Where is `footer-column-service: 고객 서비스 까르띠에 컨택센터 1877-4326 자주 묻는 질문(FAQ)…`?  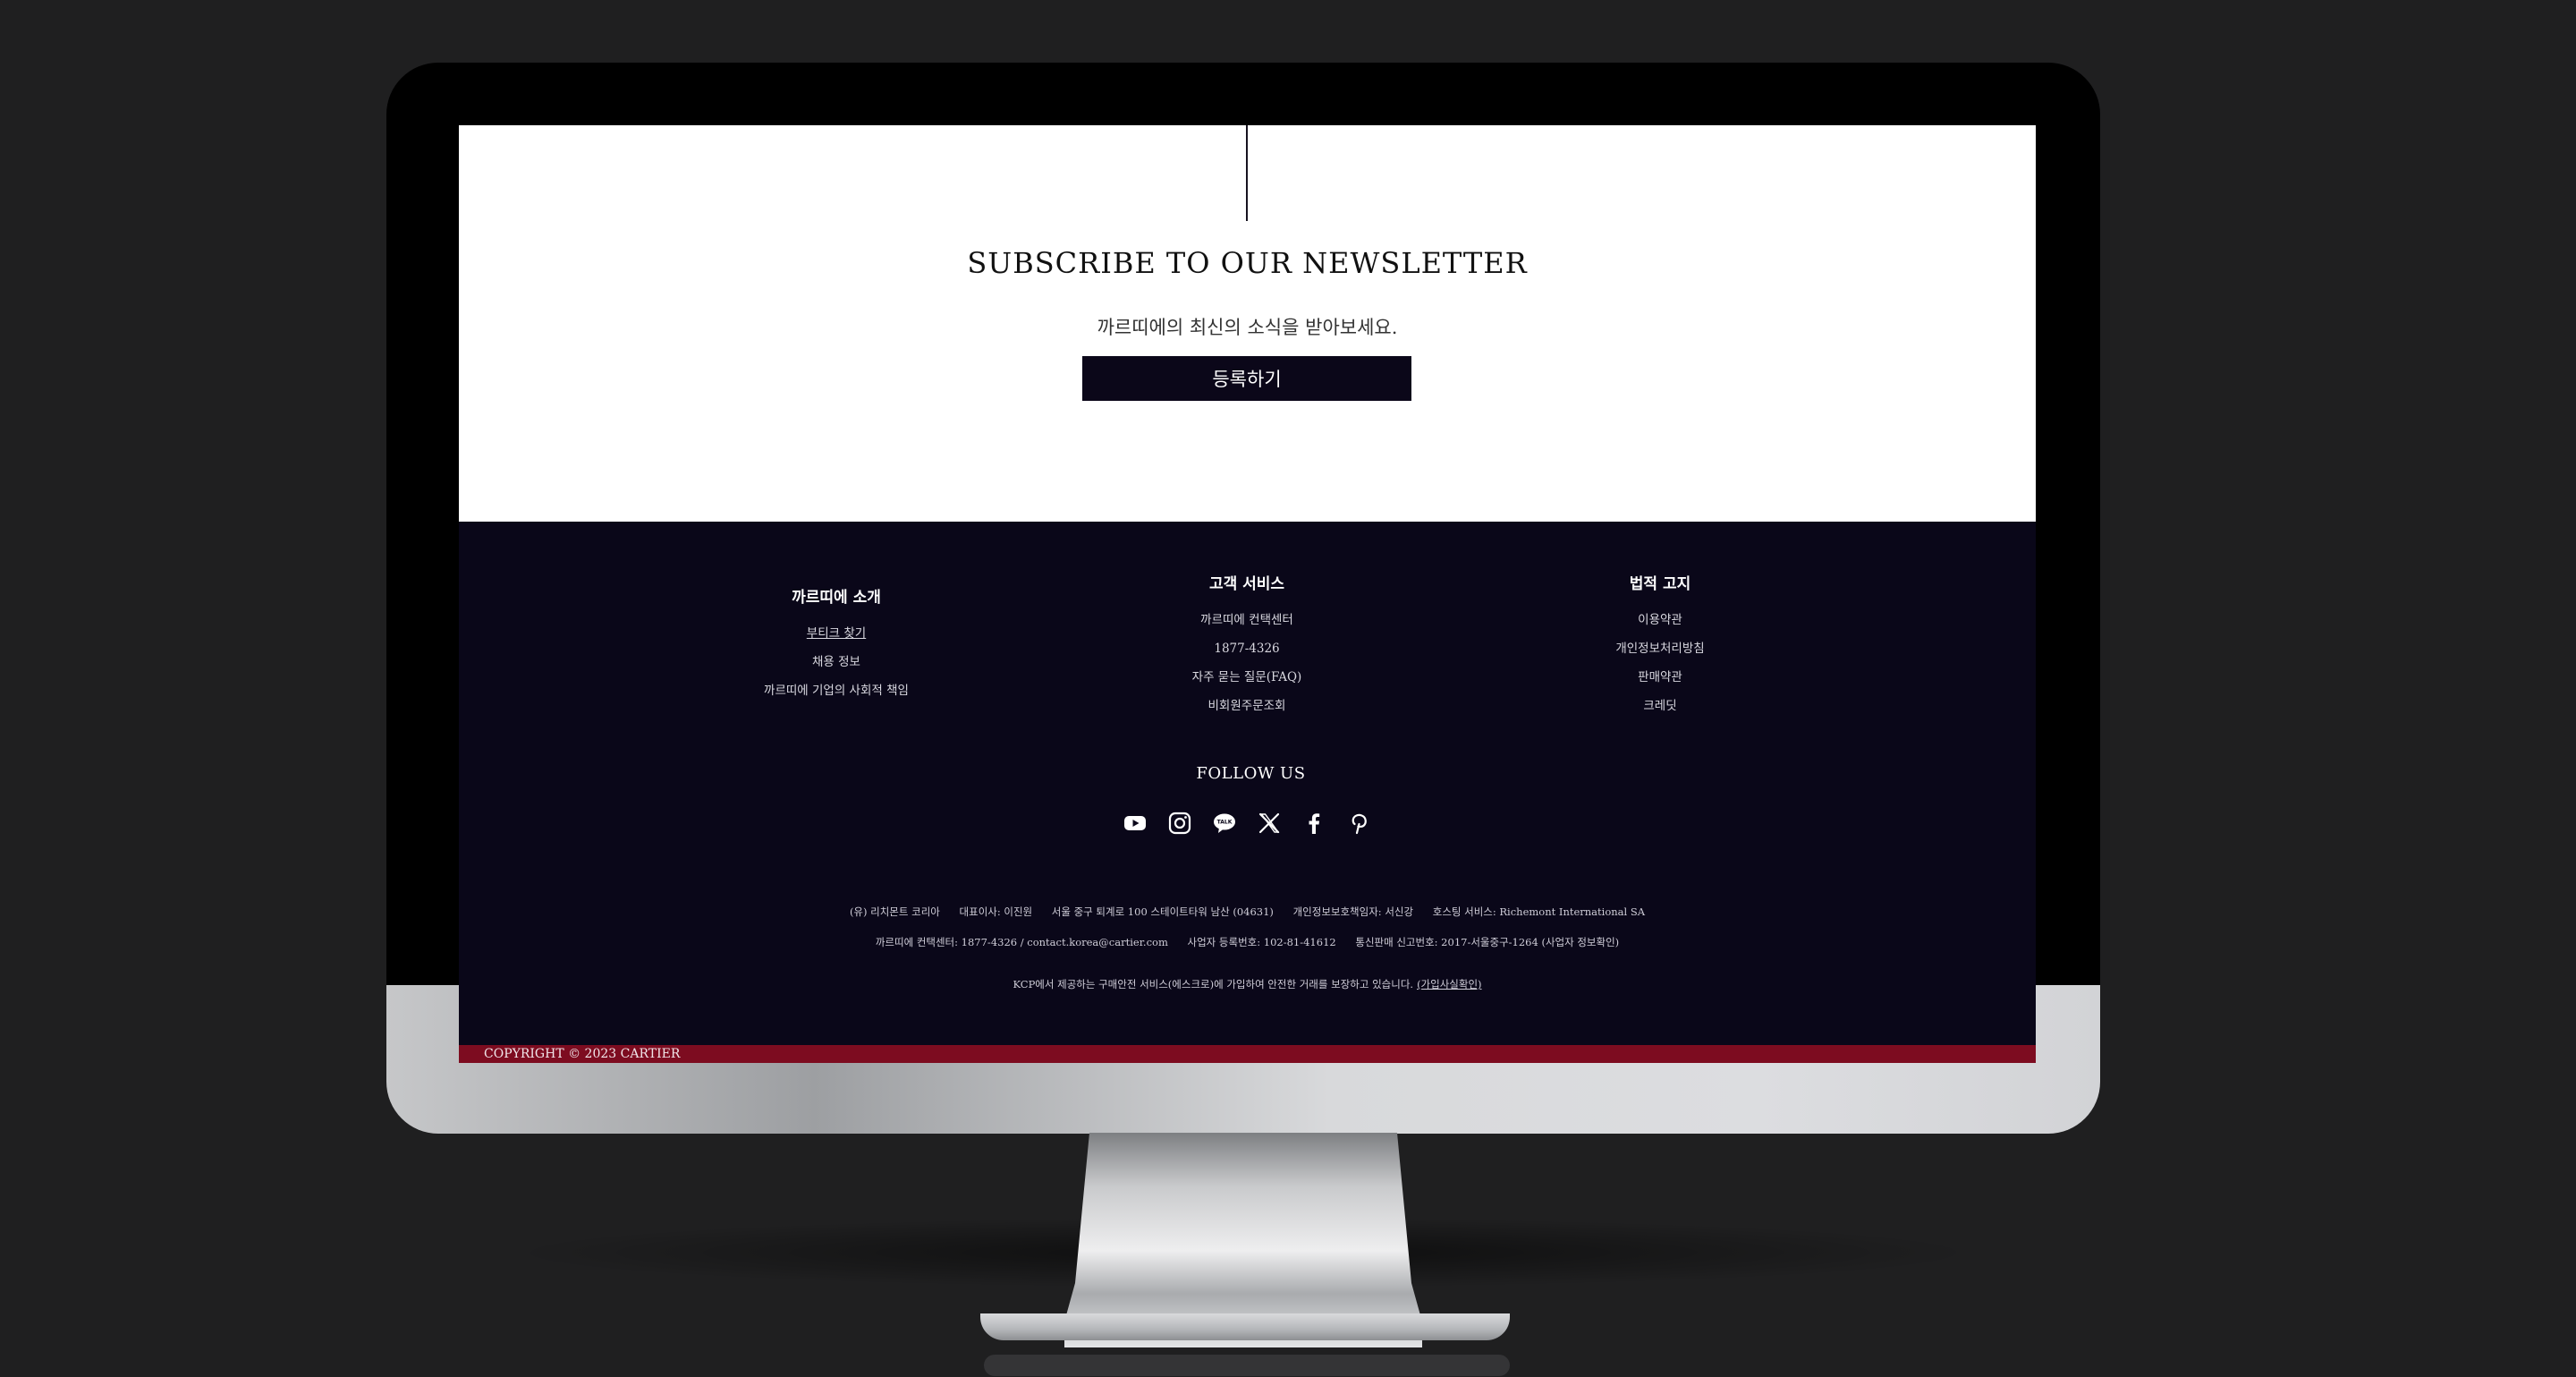 footer-column-service: 고객 서비스 까르띠에 컨택센터 1877-4326 자주 묻는 질문(FAQ)… is located at coordinates (1247, 645).